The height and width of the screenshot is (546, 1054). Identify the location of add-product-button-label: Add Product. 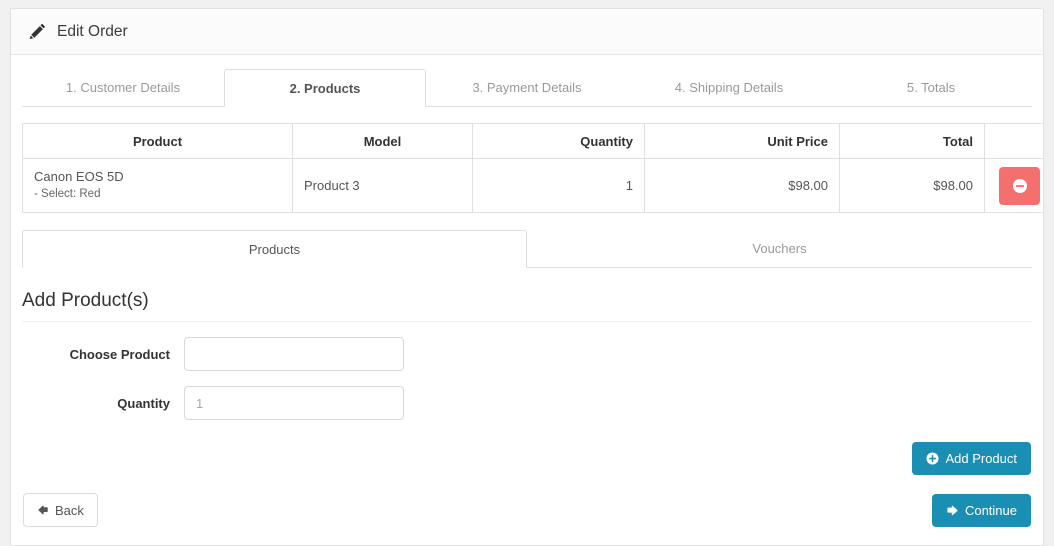
(981, 458).